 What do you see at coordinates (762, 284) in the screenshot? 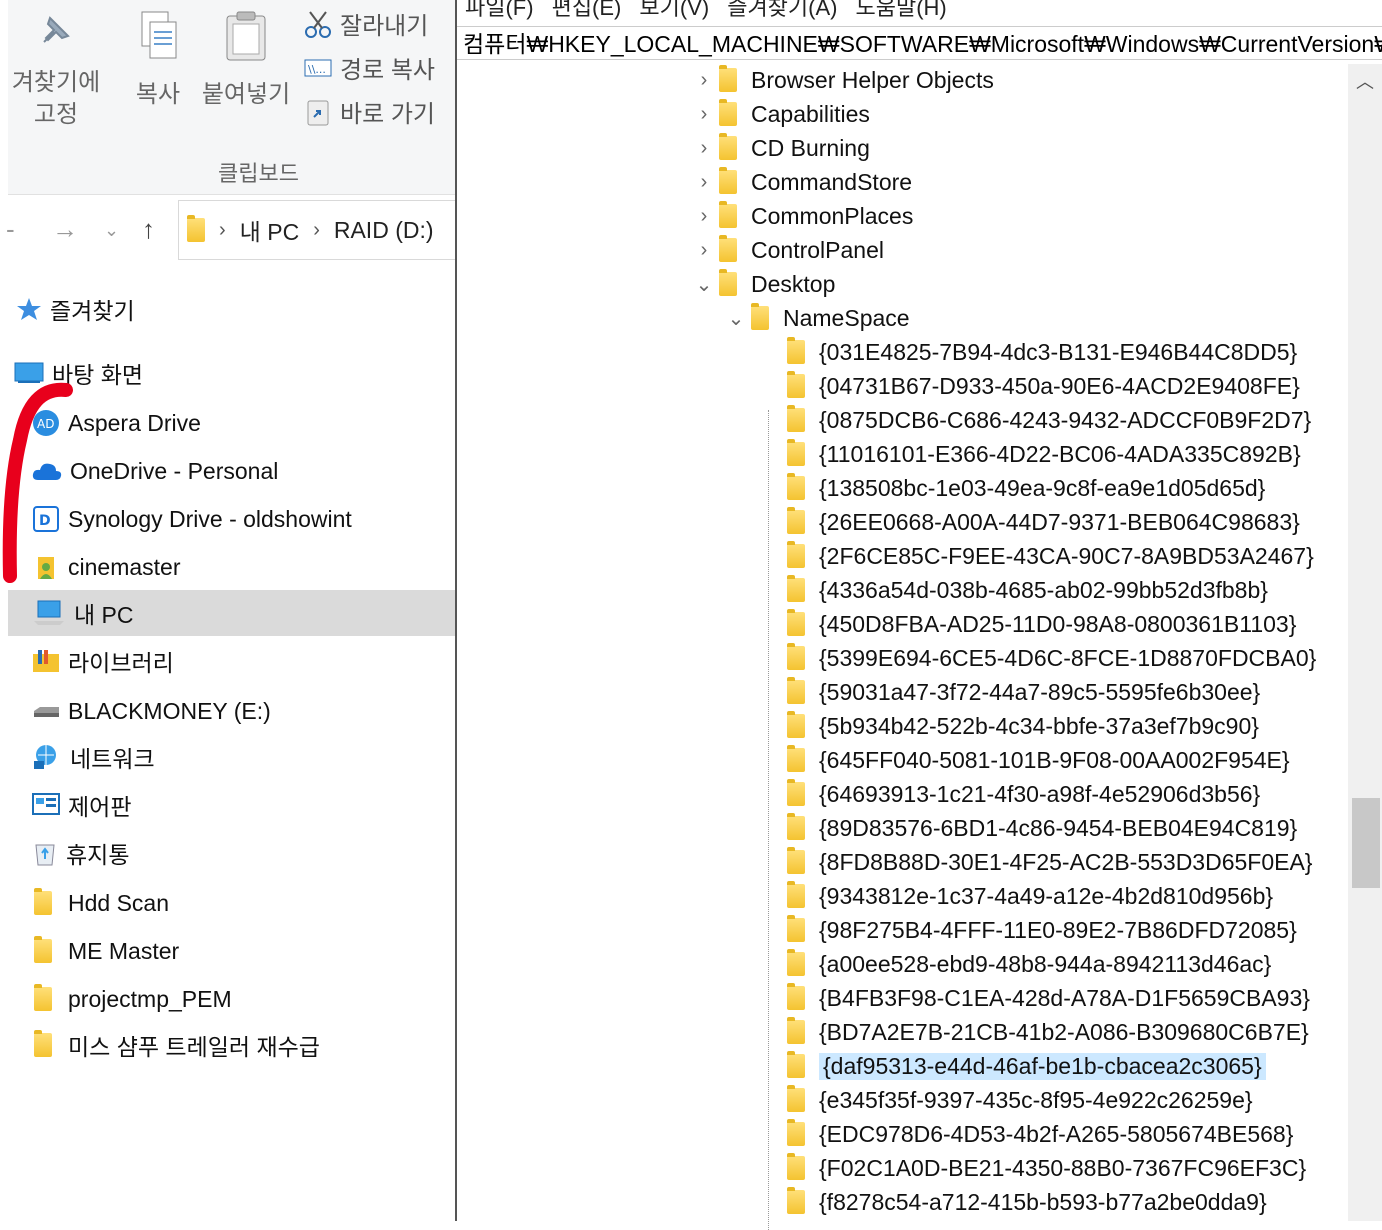
I see `registry-key: ⌄ Desktop` at bounding box center [762, 284].